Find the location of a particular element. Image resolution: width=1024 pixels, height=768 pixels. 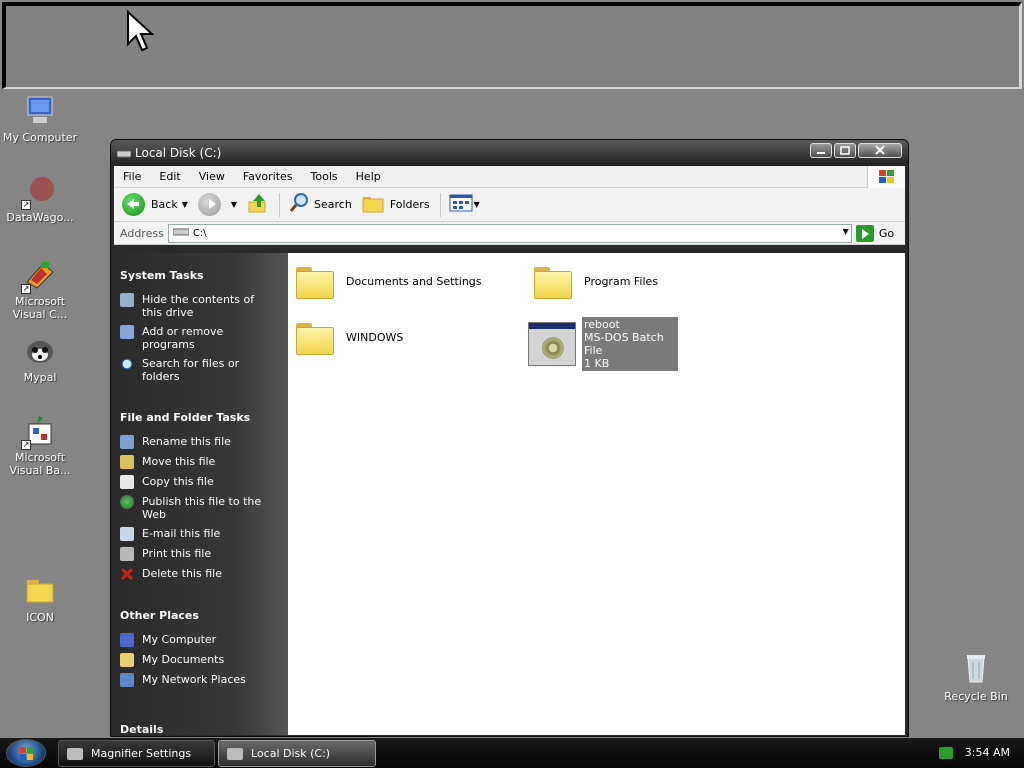

maximize-button is located at coordinates (845, 150).